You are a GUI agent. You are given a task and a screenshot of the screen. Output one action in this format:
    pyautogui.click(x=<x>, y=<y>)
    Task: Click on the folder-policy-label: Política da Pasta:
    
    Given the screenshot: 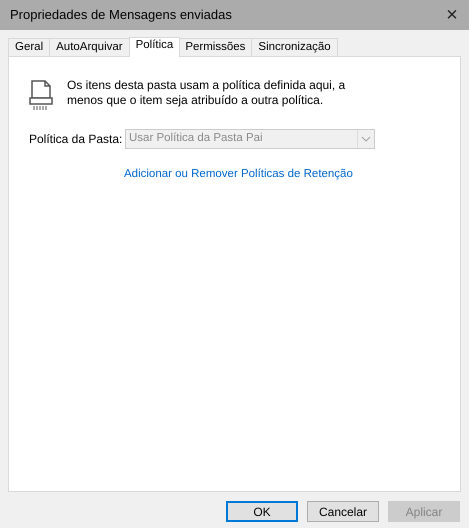 What is the action you would take?
    pyautogui.click(x=76, y=139)
    